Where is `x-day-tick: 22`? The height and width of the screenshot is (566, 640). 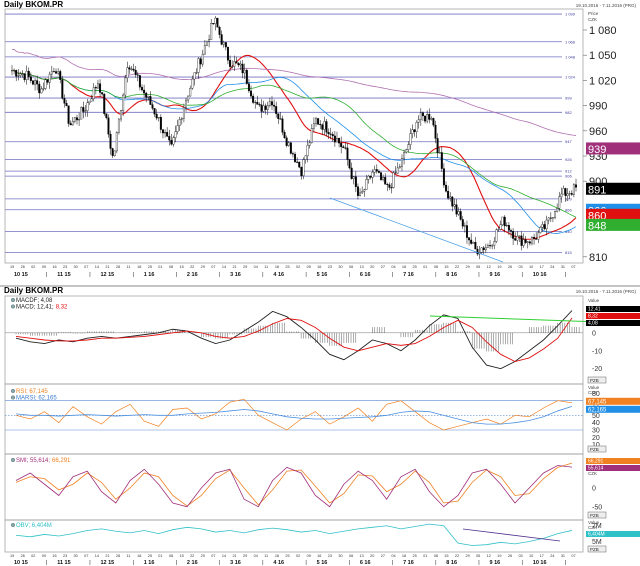
x-day-tick: 22 is located at coordinates (457, 267).